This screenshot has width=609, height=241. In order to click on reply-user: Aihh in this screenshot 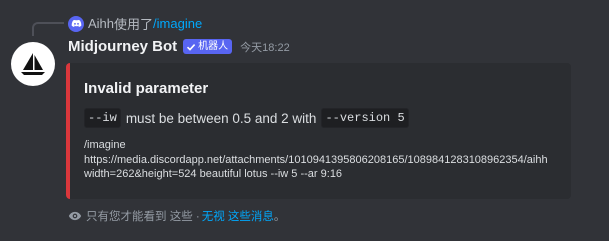, I will do `click(101, 23)`.